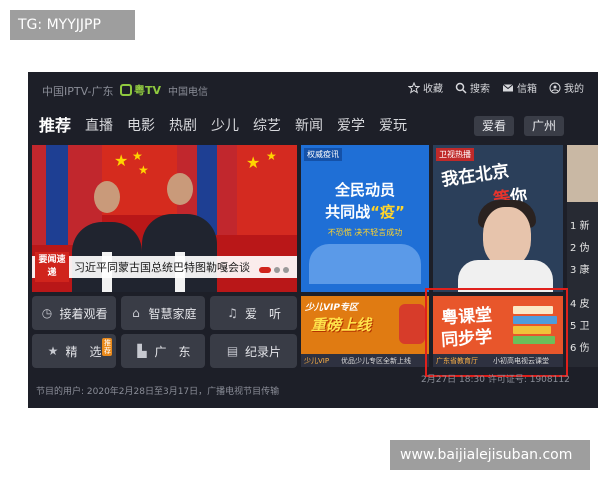 The image size is (600, 480). What do you see at coordinates (341, 325) in the screenshot?
I see `kids-vip-headline: 重磅上线` at bounding box center [341, 325].